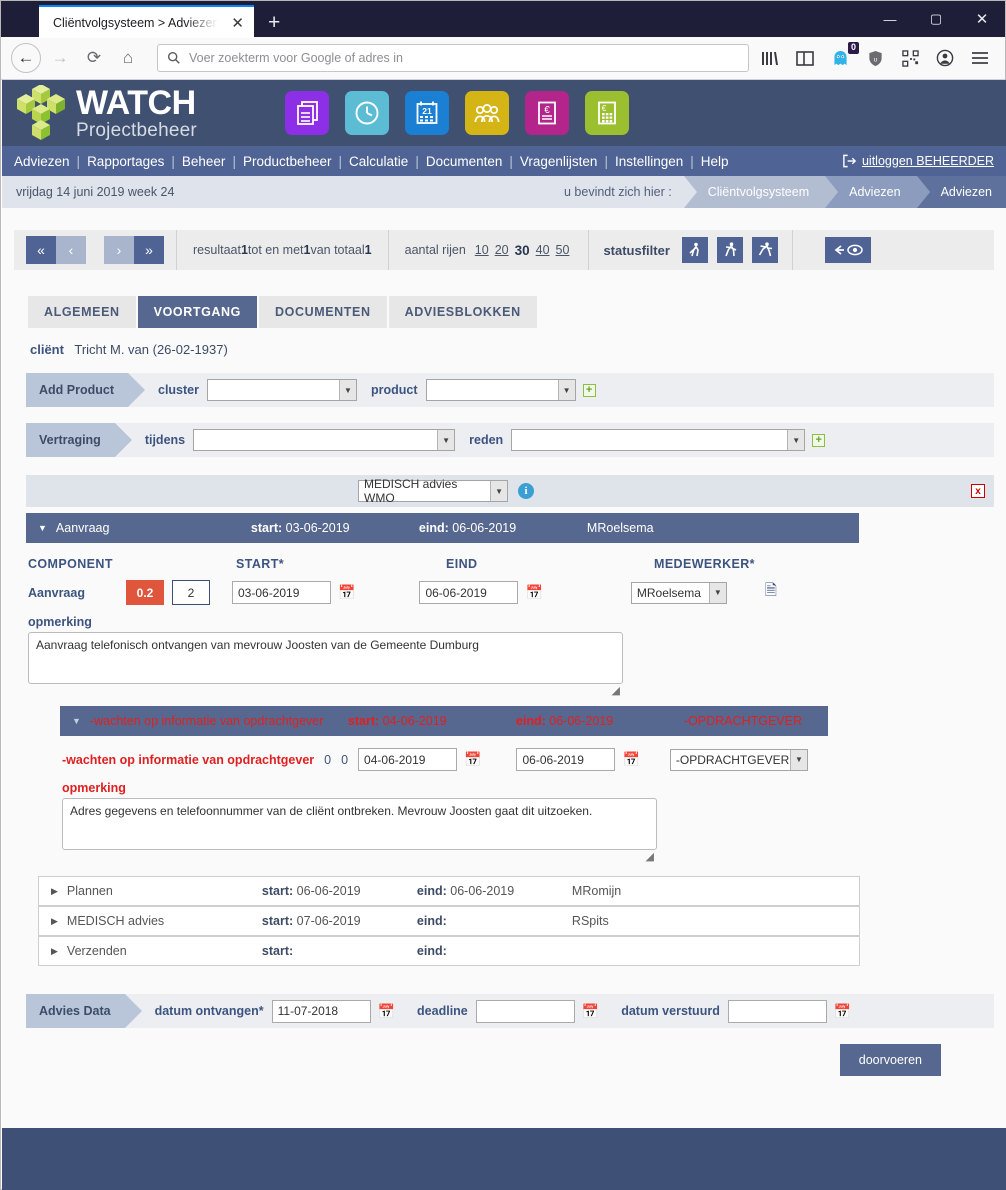  I want to click on wachten-eind-input: 06-06-2019, so click(566, 759).